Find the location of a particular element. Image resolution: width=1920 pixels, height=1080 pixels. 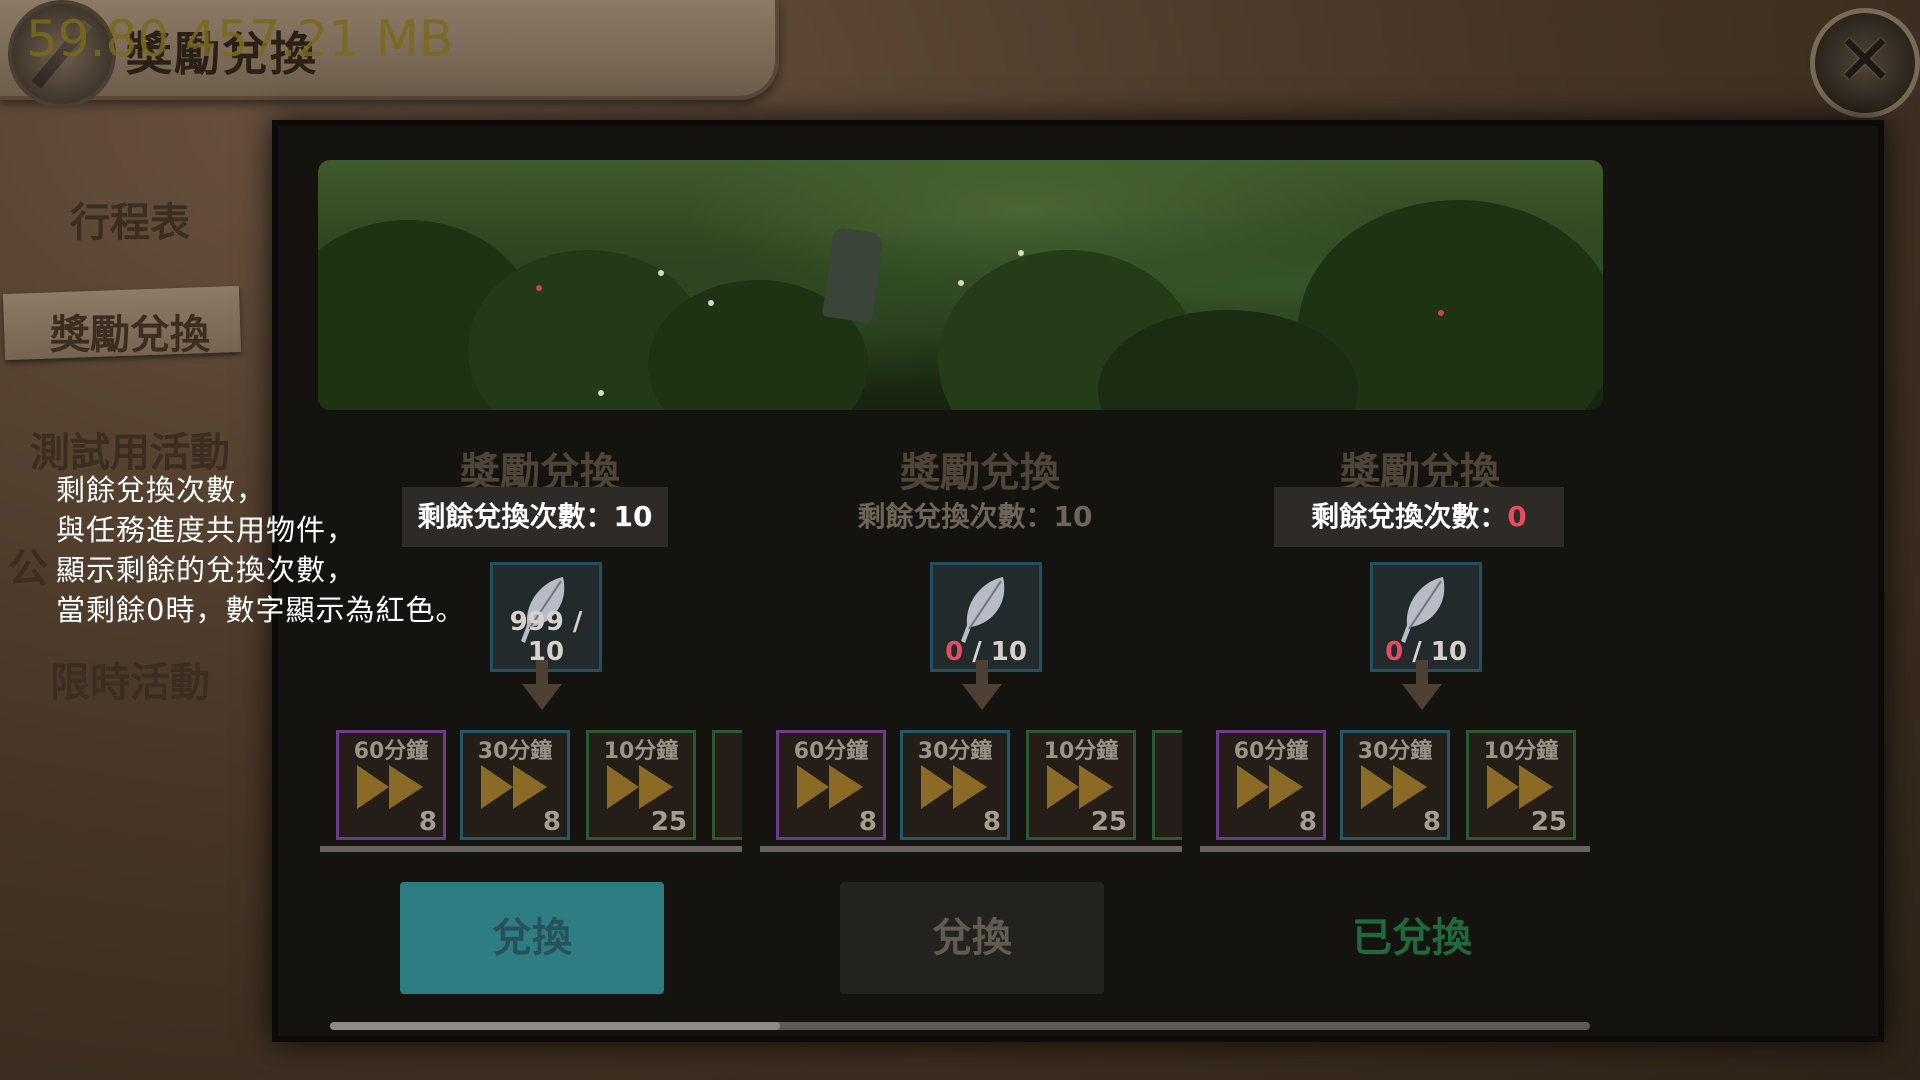

sidebar-item-schedule: 行程表 is located at coordinates (130, 219).